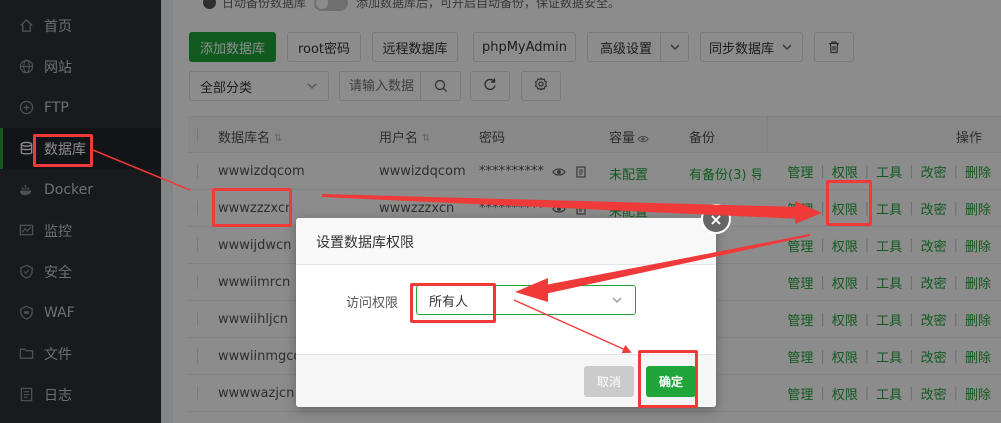 The image size is (1001, 423). Describe the element at coordinates (849, 203) in the screenshot. I see `annotation-box-permission` at that location.